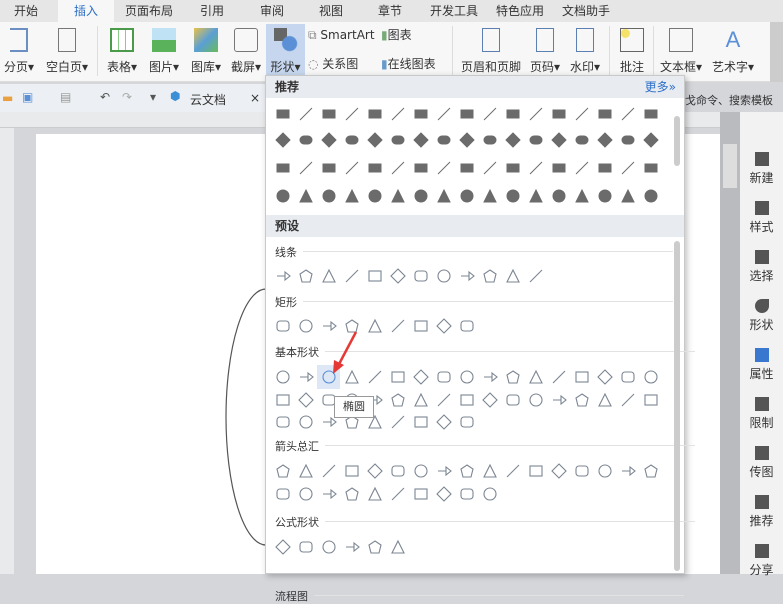 Image resolution: width=783 pixels, height=604 pixels. What do you see at coordinates (396, 35) in the screenshot?
I see `chart-button: ▮图表` at bounding box center [396, 35].